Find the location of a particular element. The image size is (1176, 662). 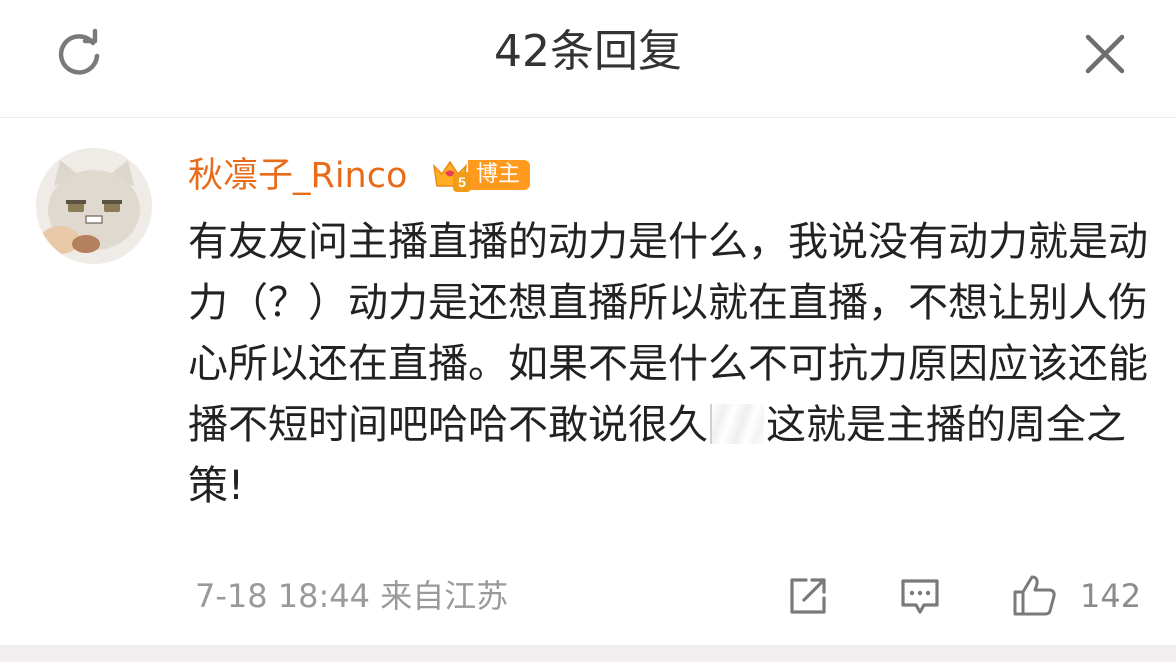

share-button is located at coordinates (808, 596).